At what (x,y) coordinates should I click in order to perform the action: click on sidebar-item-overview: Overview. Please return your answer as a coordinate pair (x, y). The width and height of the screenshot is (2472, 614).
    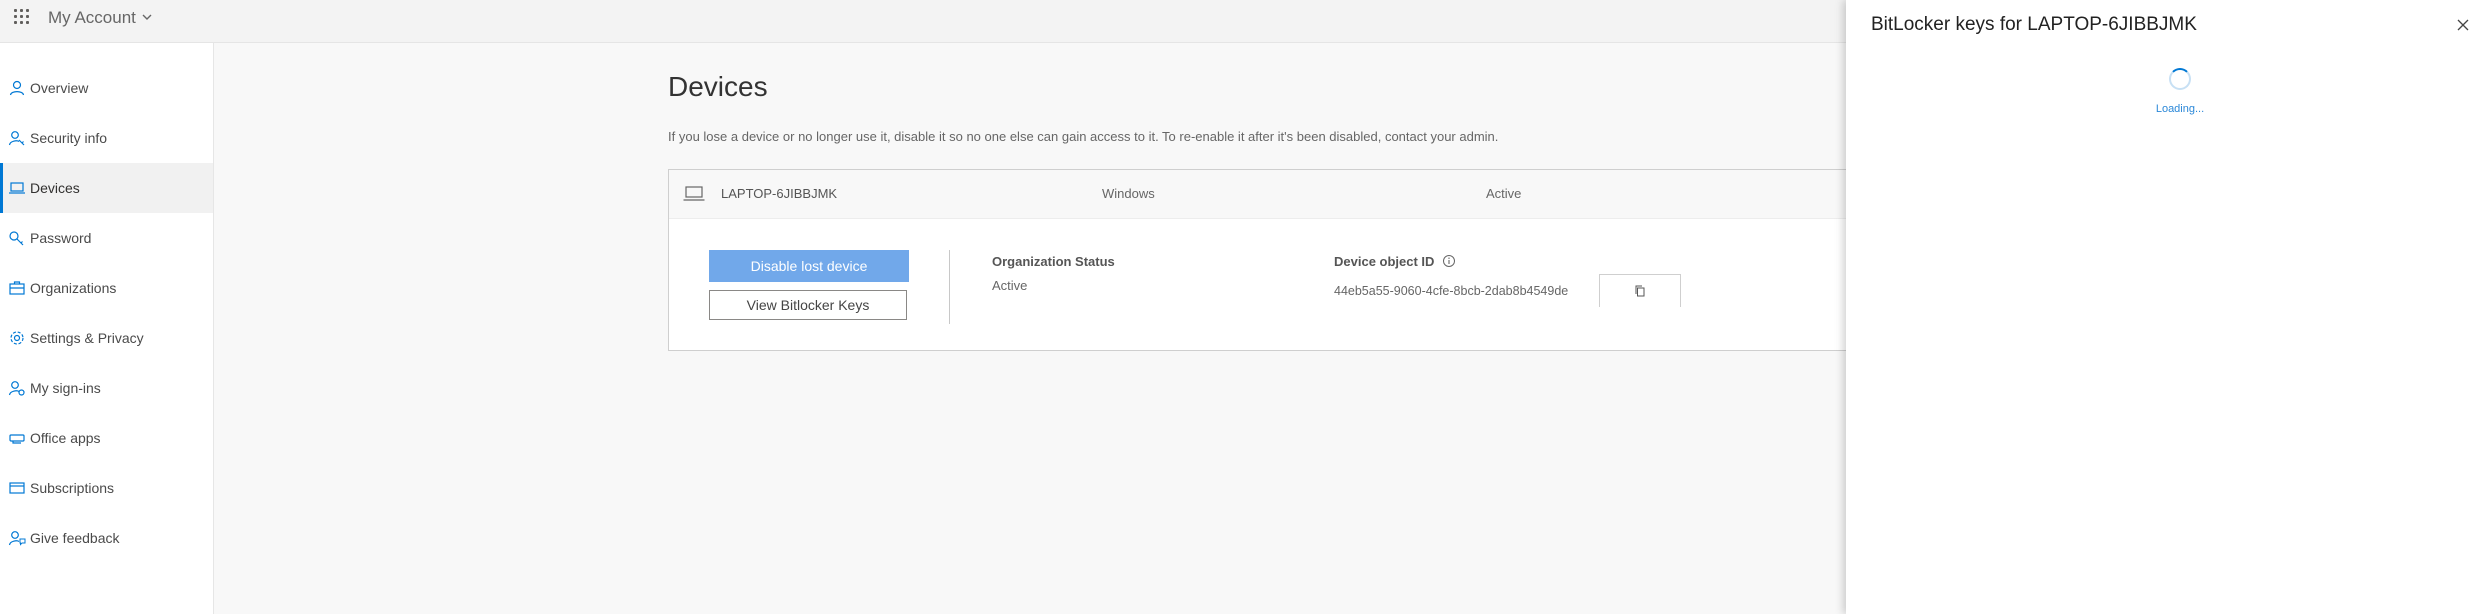
    Looking at the image, I should click on (106, 88).